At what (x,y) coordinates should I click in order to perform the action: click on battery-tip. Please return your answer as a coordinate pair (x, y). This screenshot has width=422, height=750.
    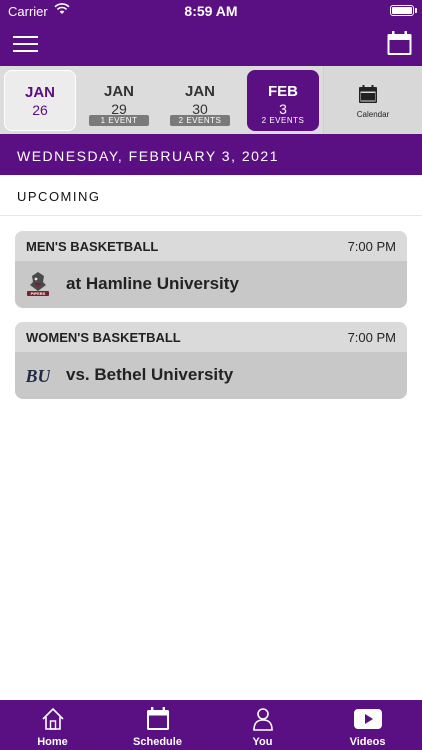
    Looking at the image, I should click on (416, 10).